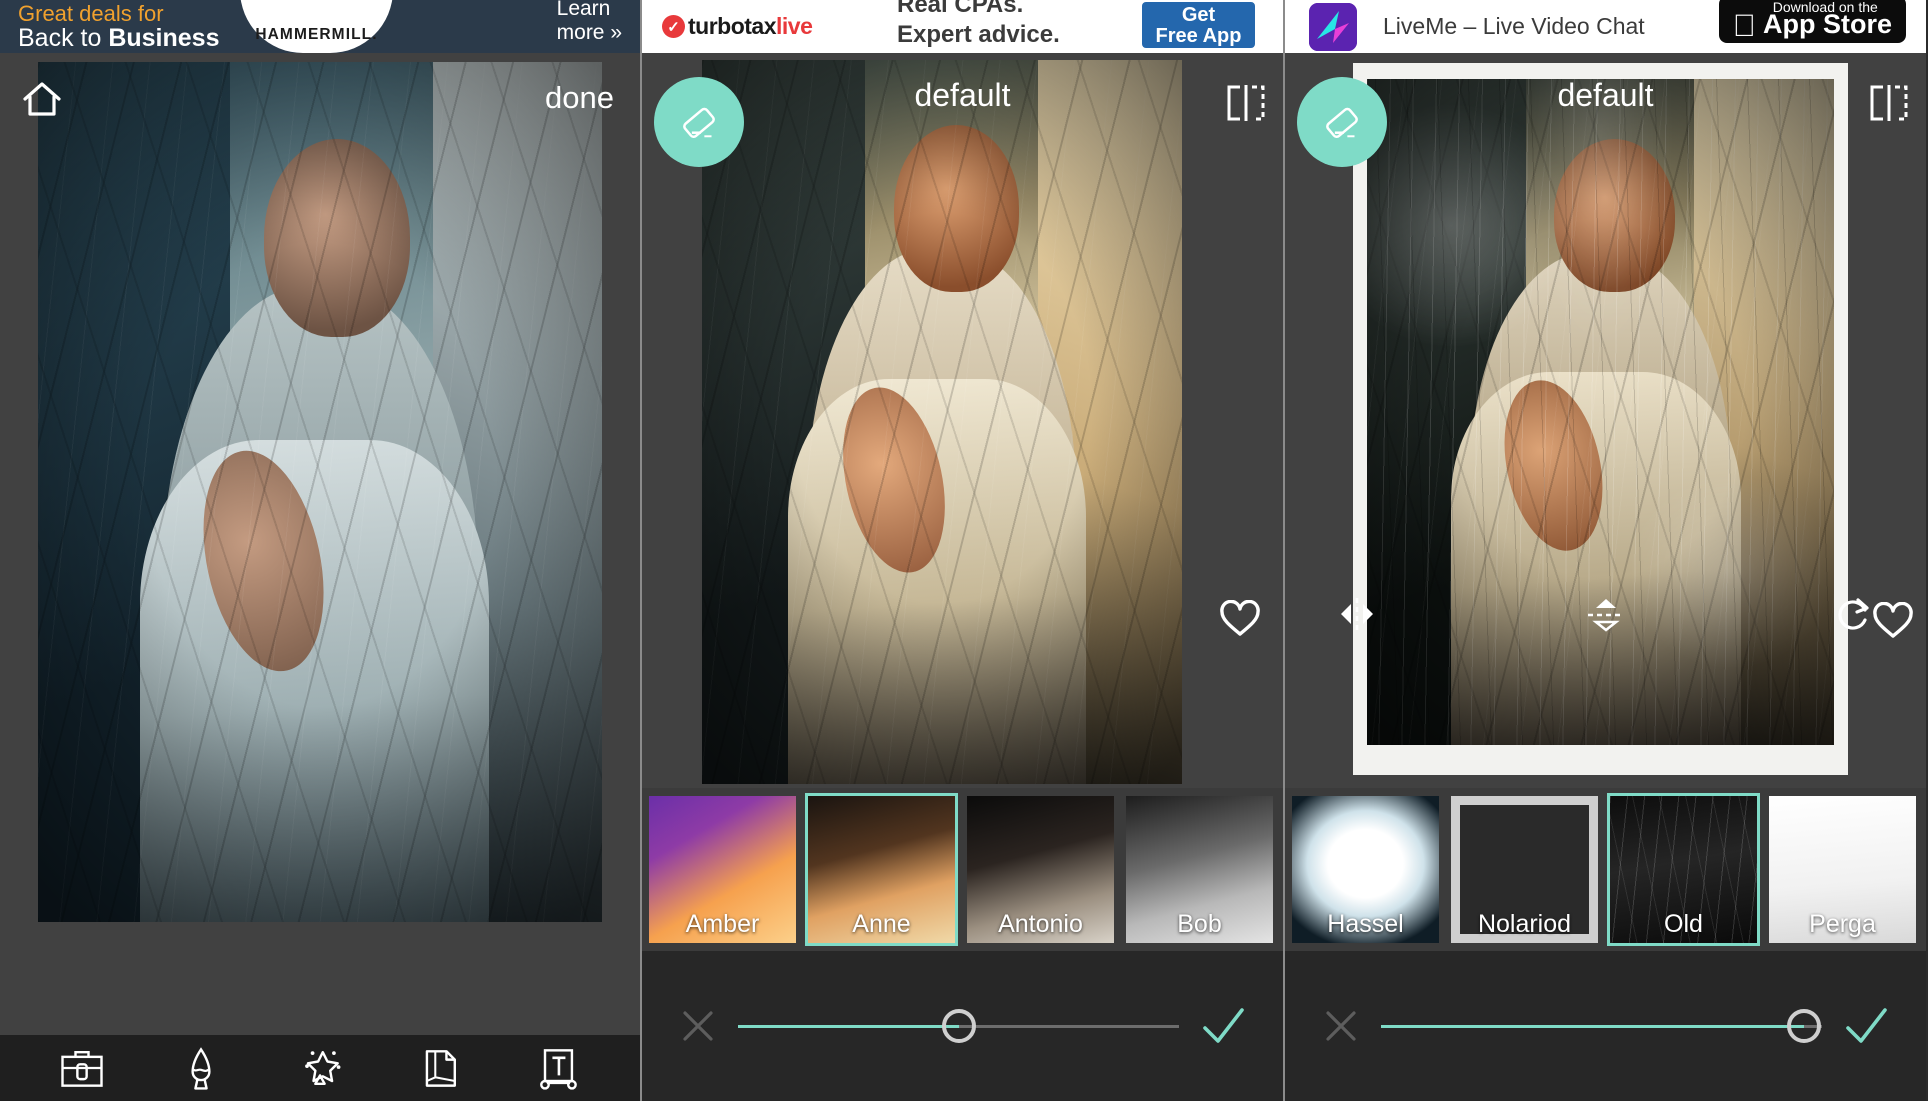  Describe the element at coordinates (91, 13) in the screenshot. I see `ad-headline-line1: Great deals for` at that location.